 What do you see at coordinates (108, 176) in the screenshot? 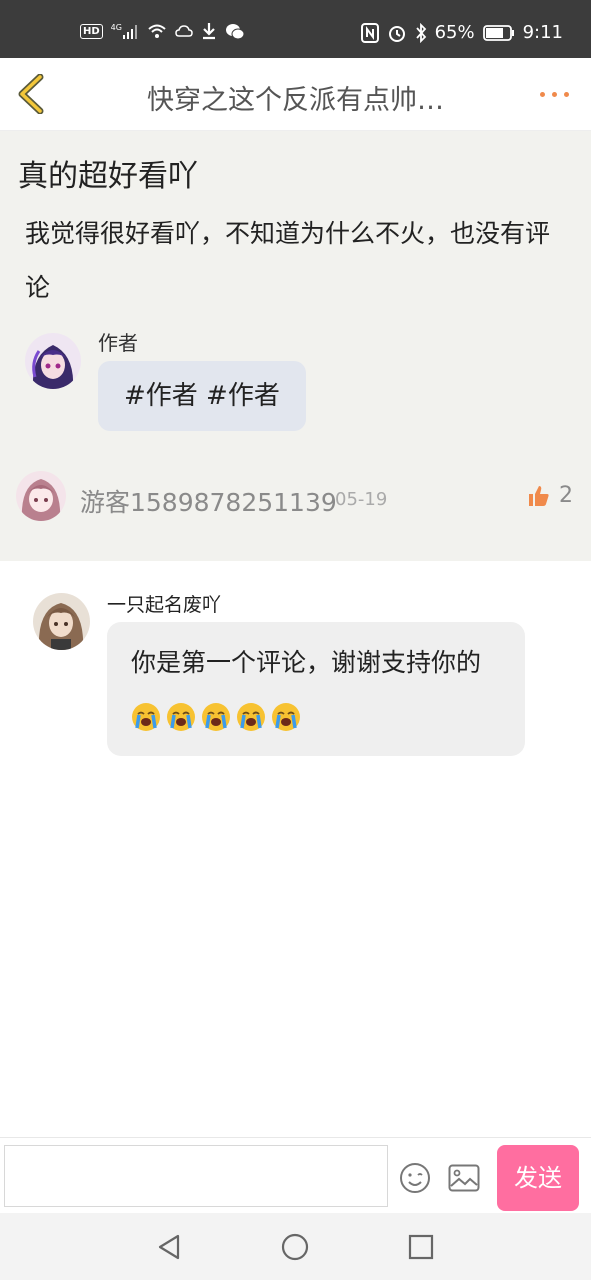
I see `post-title: 真的超好看吖` at bounding box center [108, 176].